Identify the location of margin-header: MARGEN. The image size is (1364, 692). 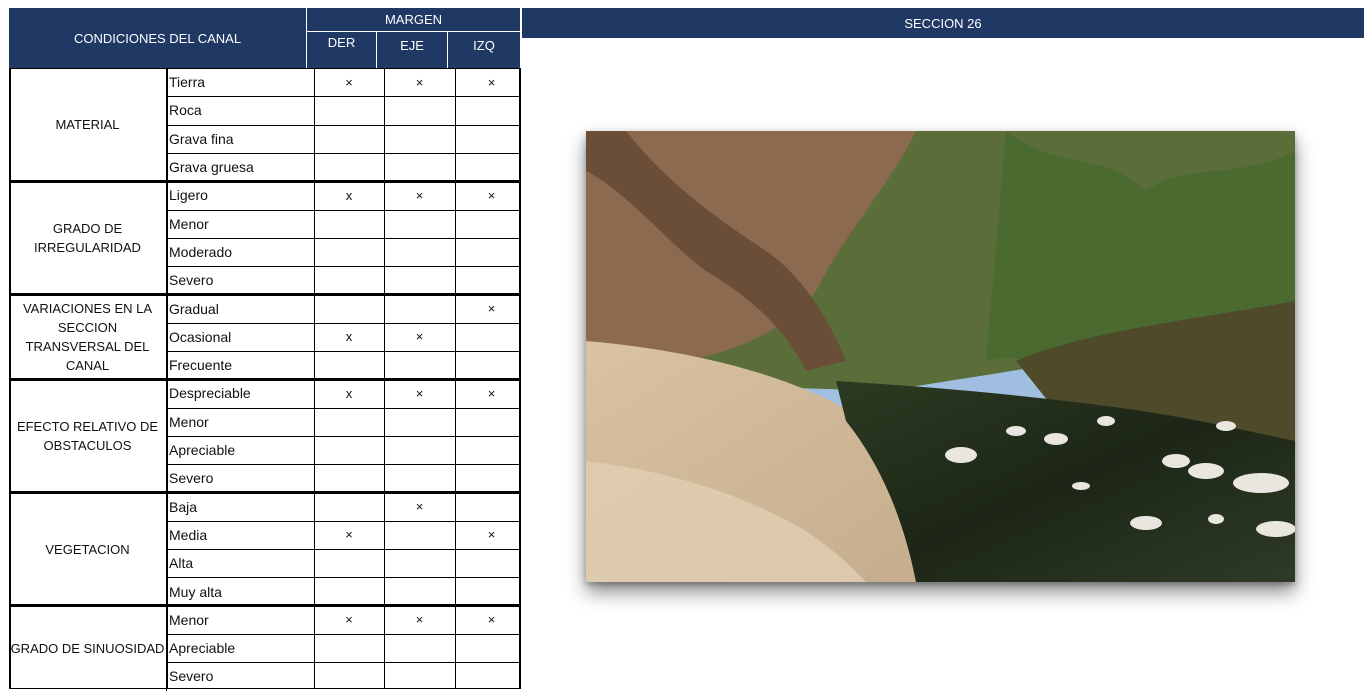
(413, 20).